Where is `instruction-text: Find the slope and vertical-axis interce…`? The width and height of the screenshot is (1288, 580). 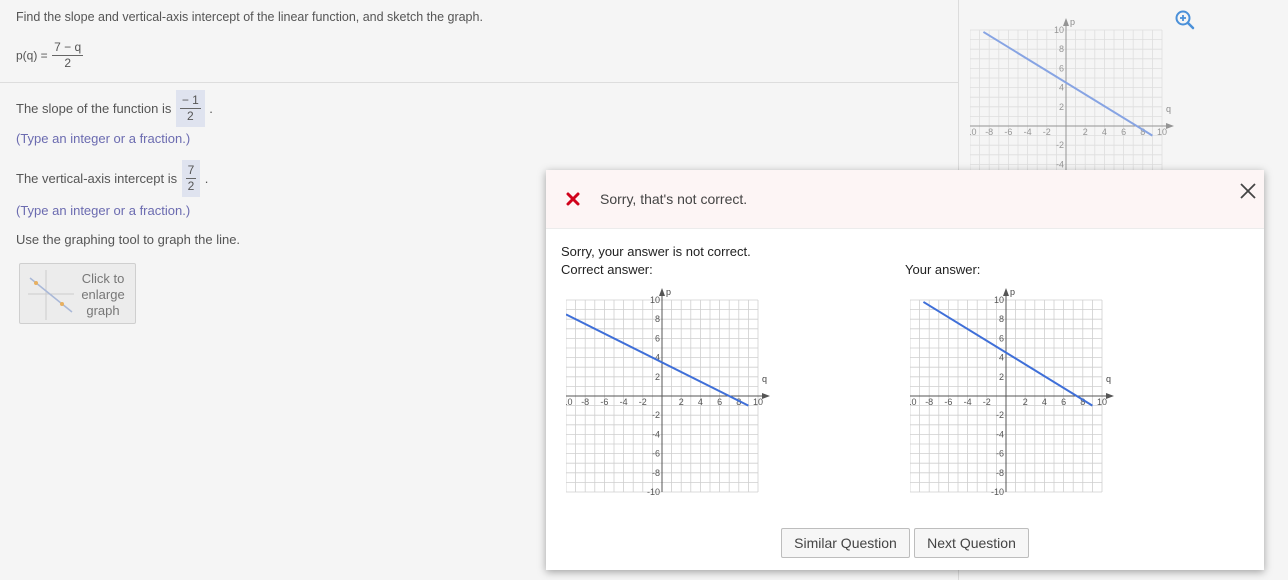 instruction-text: Find the slope and vertical-axis interce… is located at coordinates (249, 17).